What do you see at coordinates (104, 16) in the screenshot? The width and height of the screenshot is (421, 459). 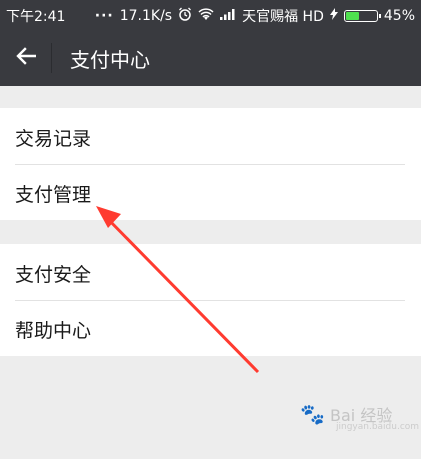 I see `notification-dots-icon: ···` at bounding box center [104, 16].